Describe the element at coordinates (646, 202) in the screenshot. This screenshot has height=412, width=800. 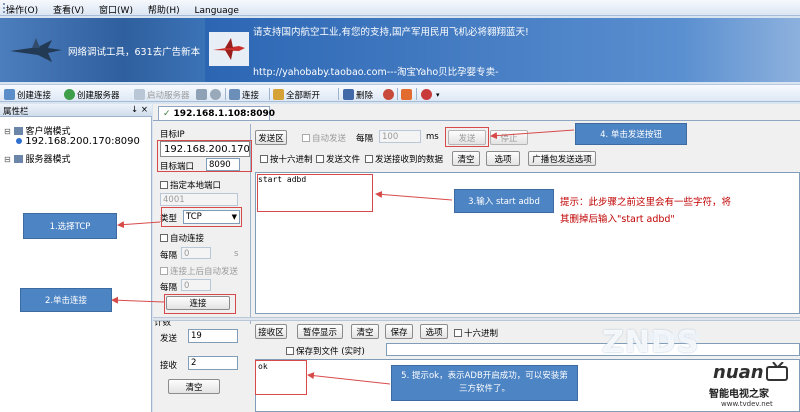
I see `hint-line1: 提示：此步骤之前这里会有一些字符，将` at that location.